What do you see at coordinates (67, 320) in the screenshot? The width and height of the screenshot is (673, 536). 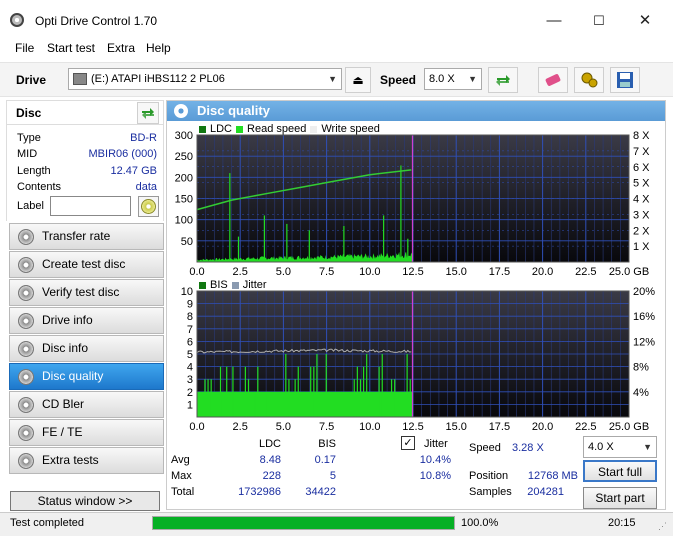 I see `nav-label: Drive info` at bounding box center [67, 320].